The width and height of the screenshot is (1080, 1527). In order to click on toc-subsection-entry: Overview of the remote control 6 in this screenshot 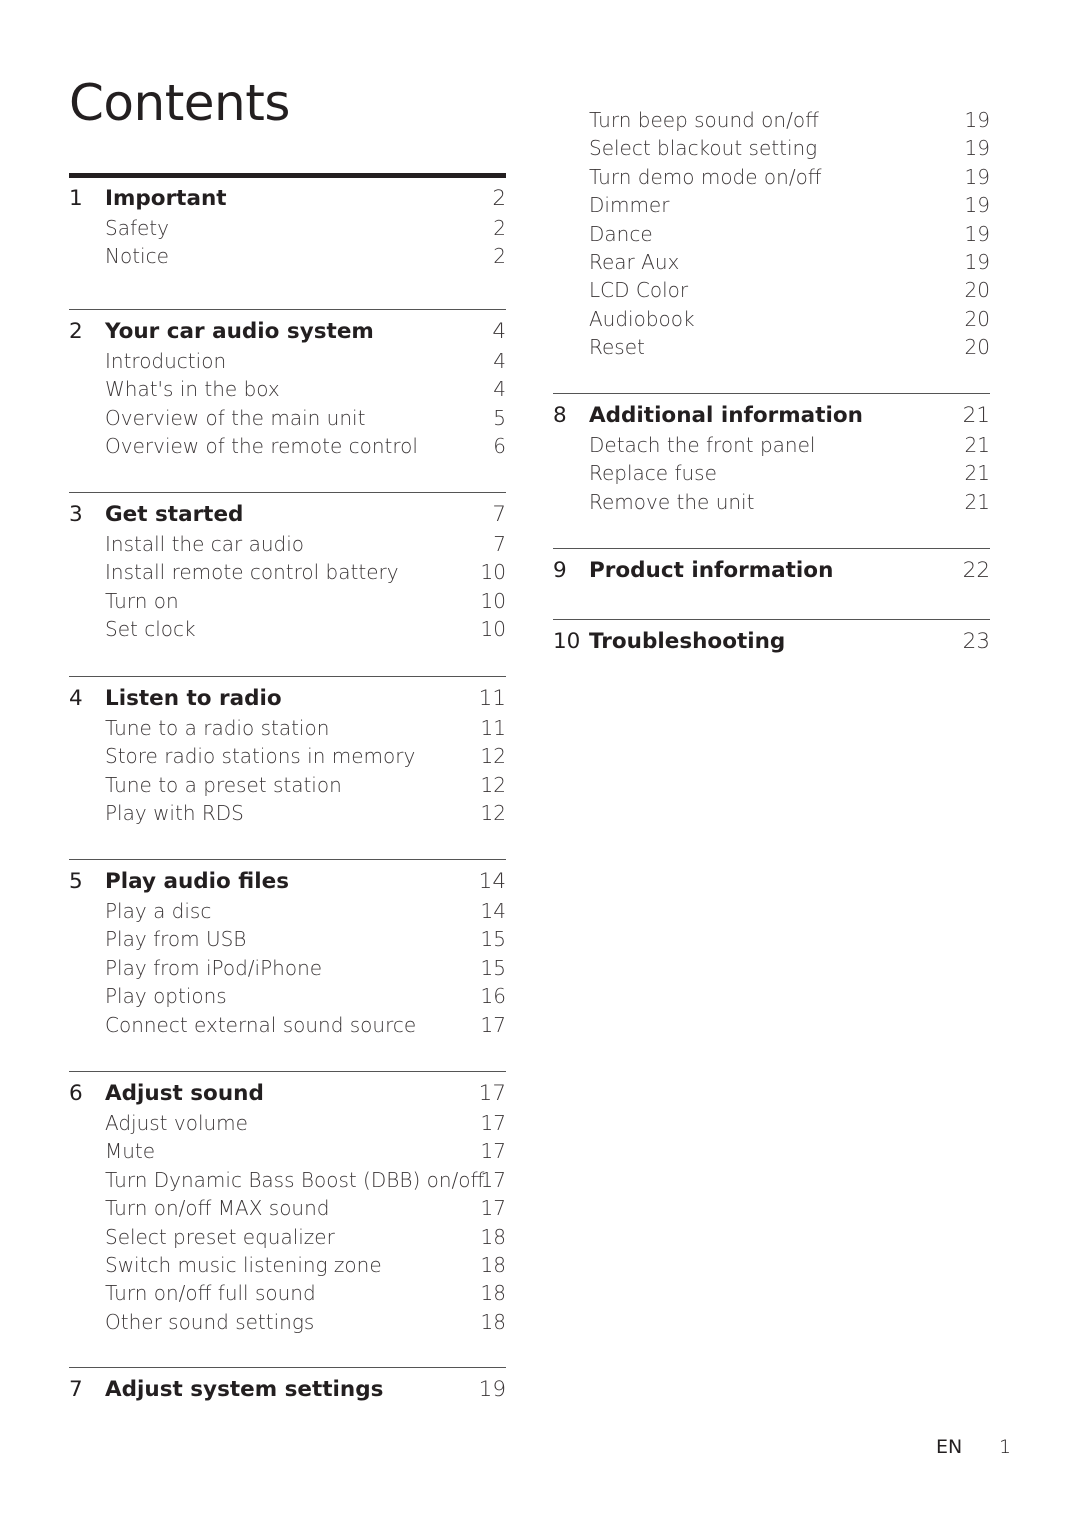, I will do `click(287, 446)`.